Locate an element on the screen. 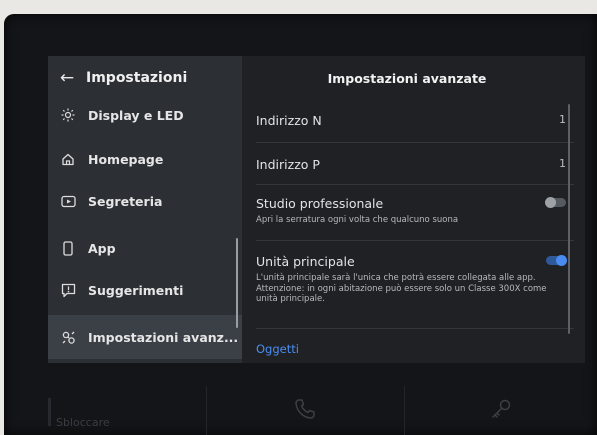  sidebar-item-suggerimenti: Suggerimenti is located at coordinates (145, 290).